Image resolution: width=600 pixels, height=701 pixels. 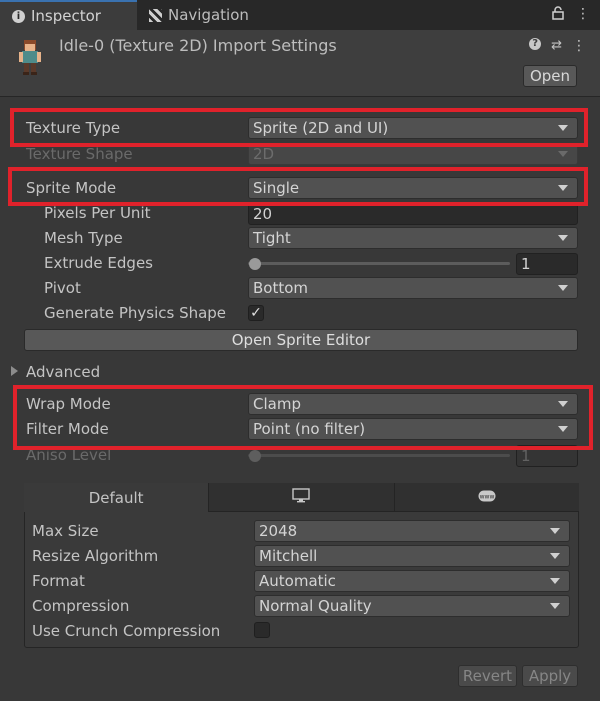 What do you see at coordinates (65, 531) in the screenshot?
I see `max-size-label: Max Size` at bounding box center [65, 531].